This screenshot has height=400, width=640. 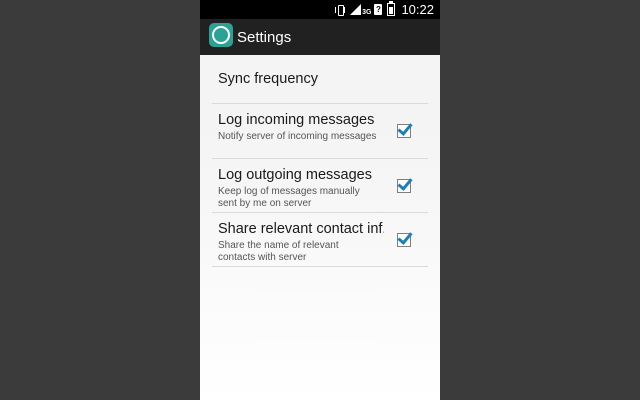 What do you see at coordinates (268, 79) in the screenshot?
I see `pref-sync-frequency-title: Sync frequency` at bounding box center [268, 79].